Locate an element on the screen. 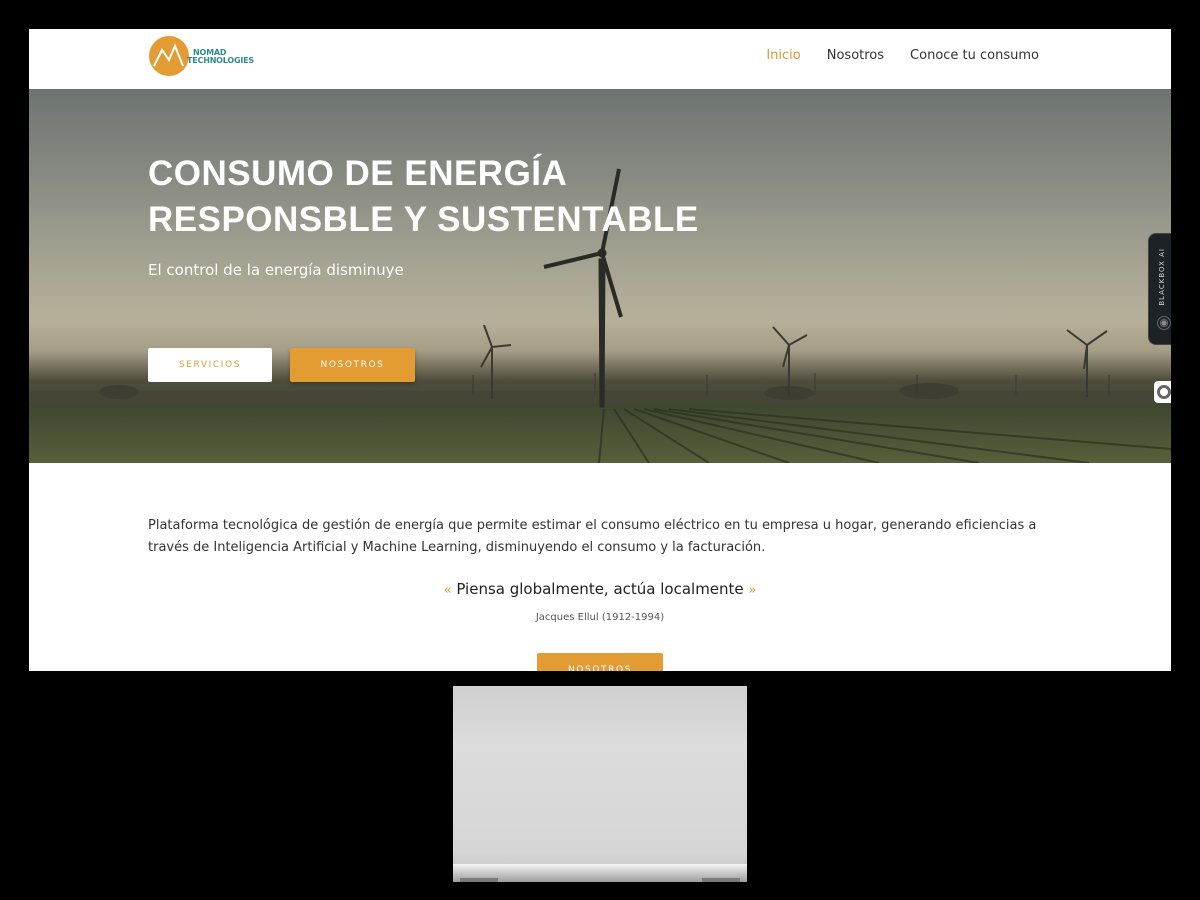 This screenshot has height=900, width=1200. monitor-stand is located at coordinates (600, 784).